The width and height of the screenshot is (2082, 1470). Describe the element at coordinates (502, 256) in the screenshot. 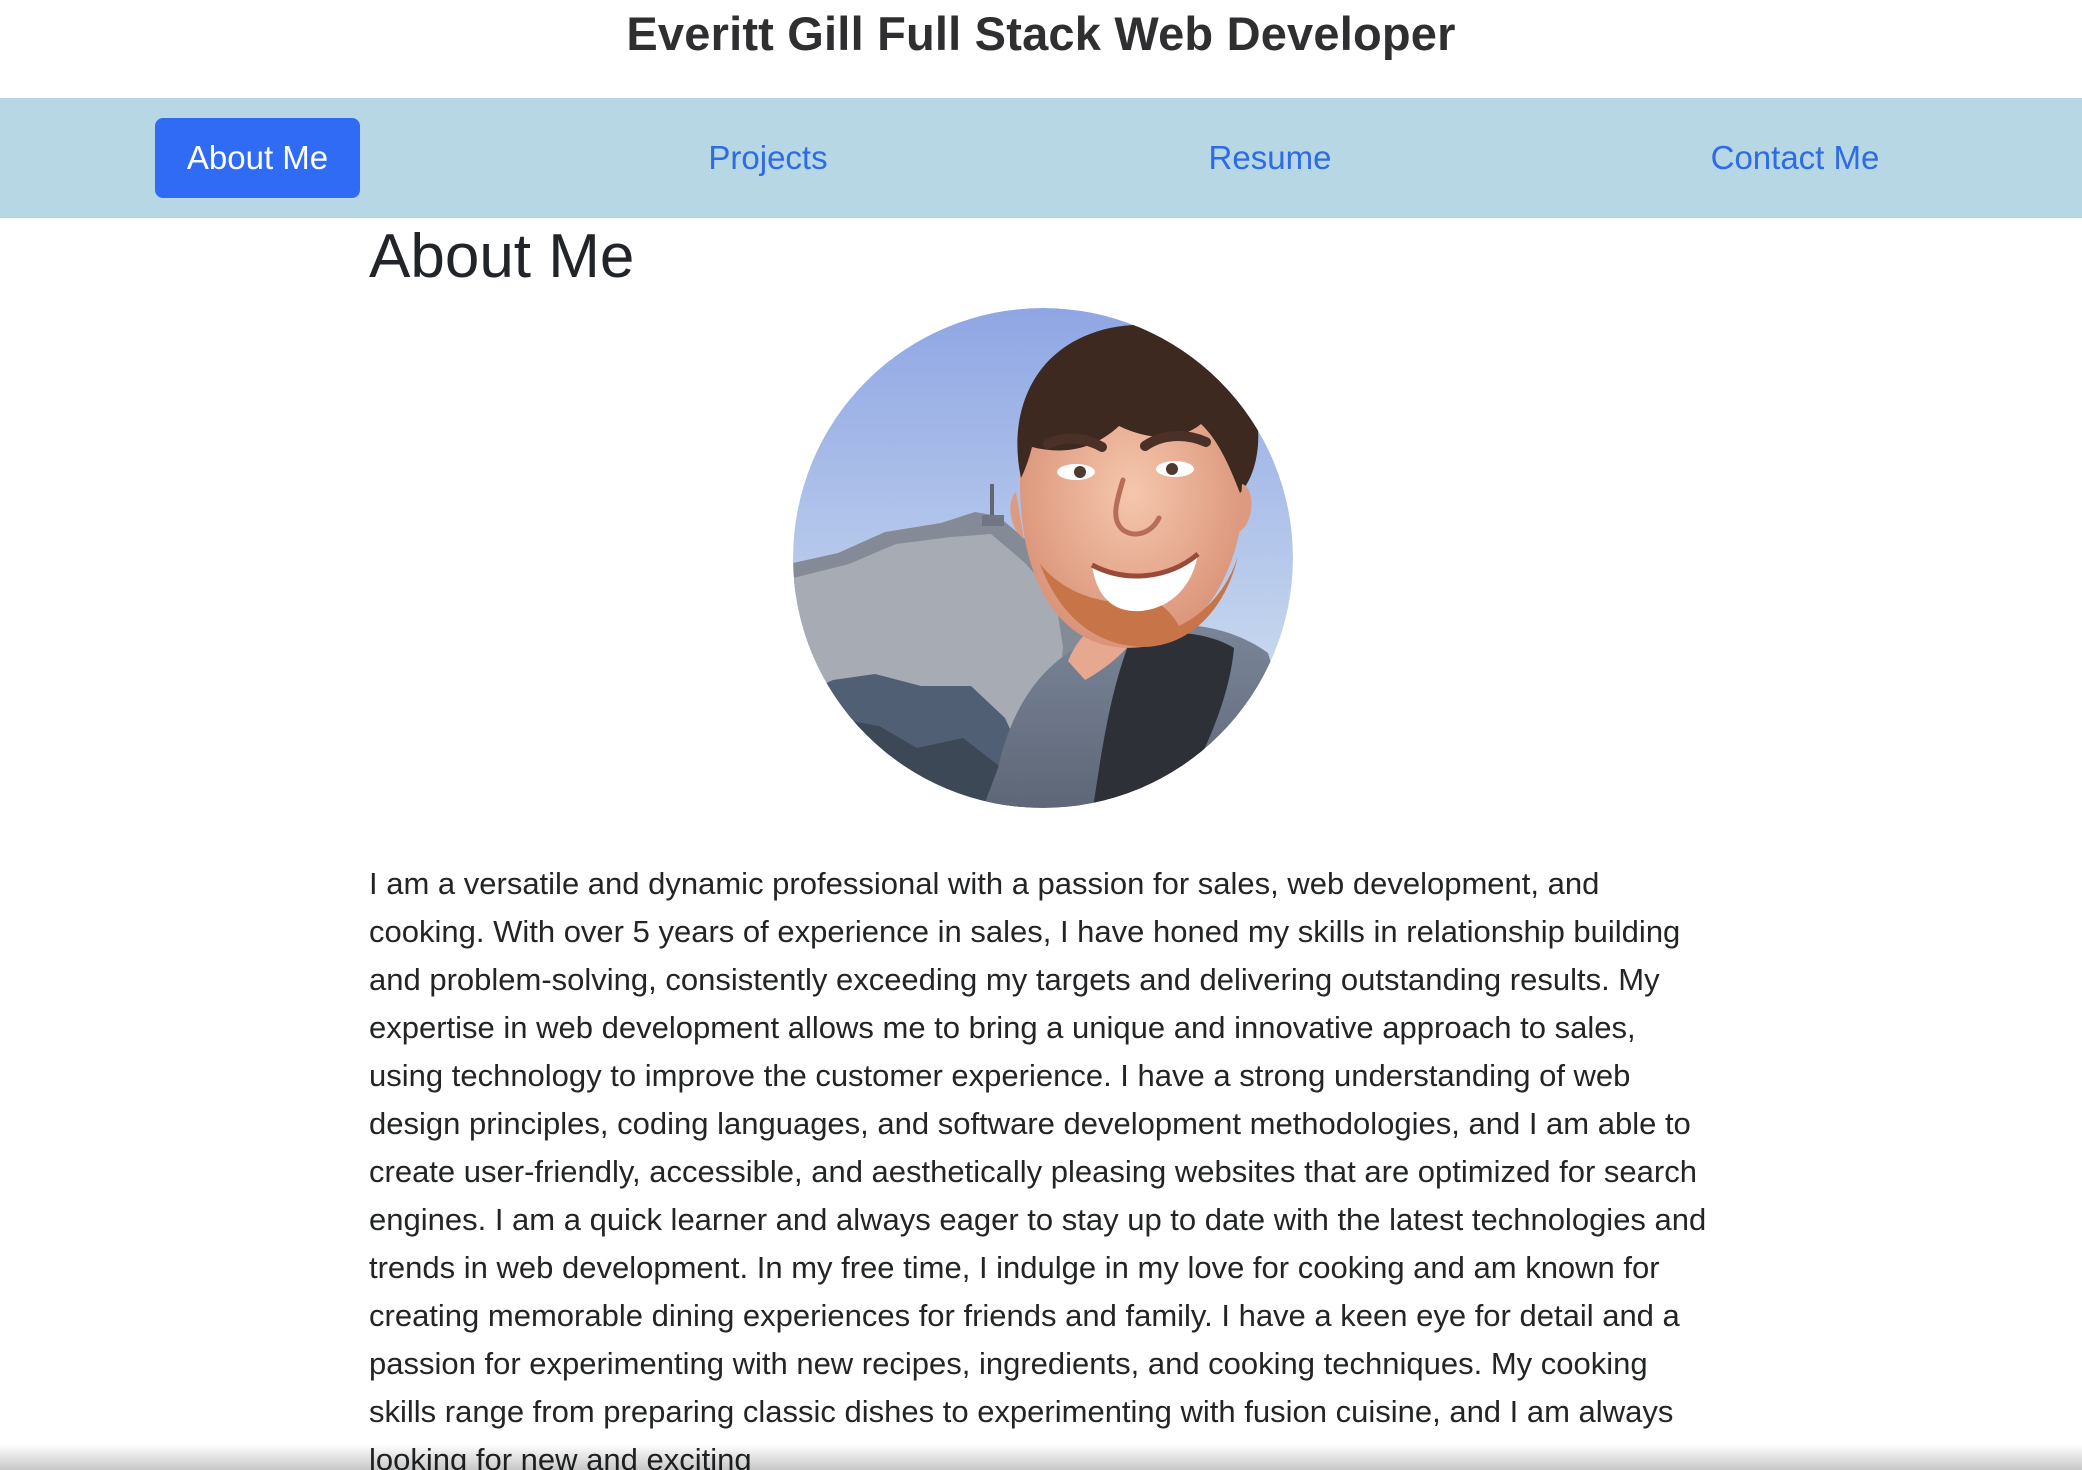

I see `about-heading: About Me` at that location.